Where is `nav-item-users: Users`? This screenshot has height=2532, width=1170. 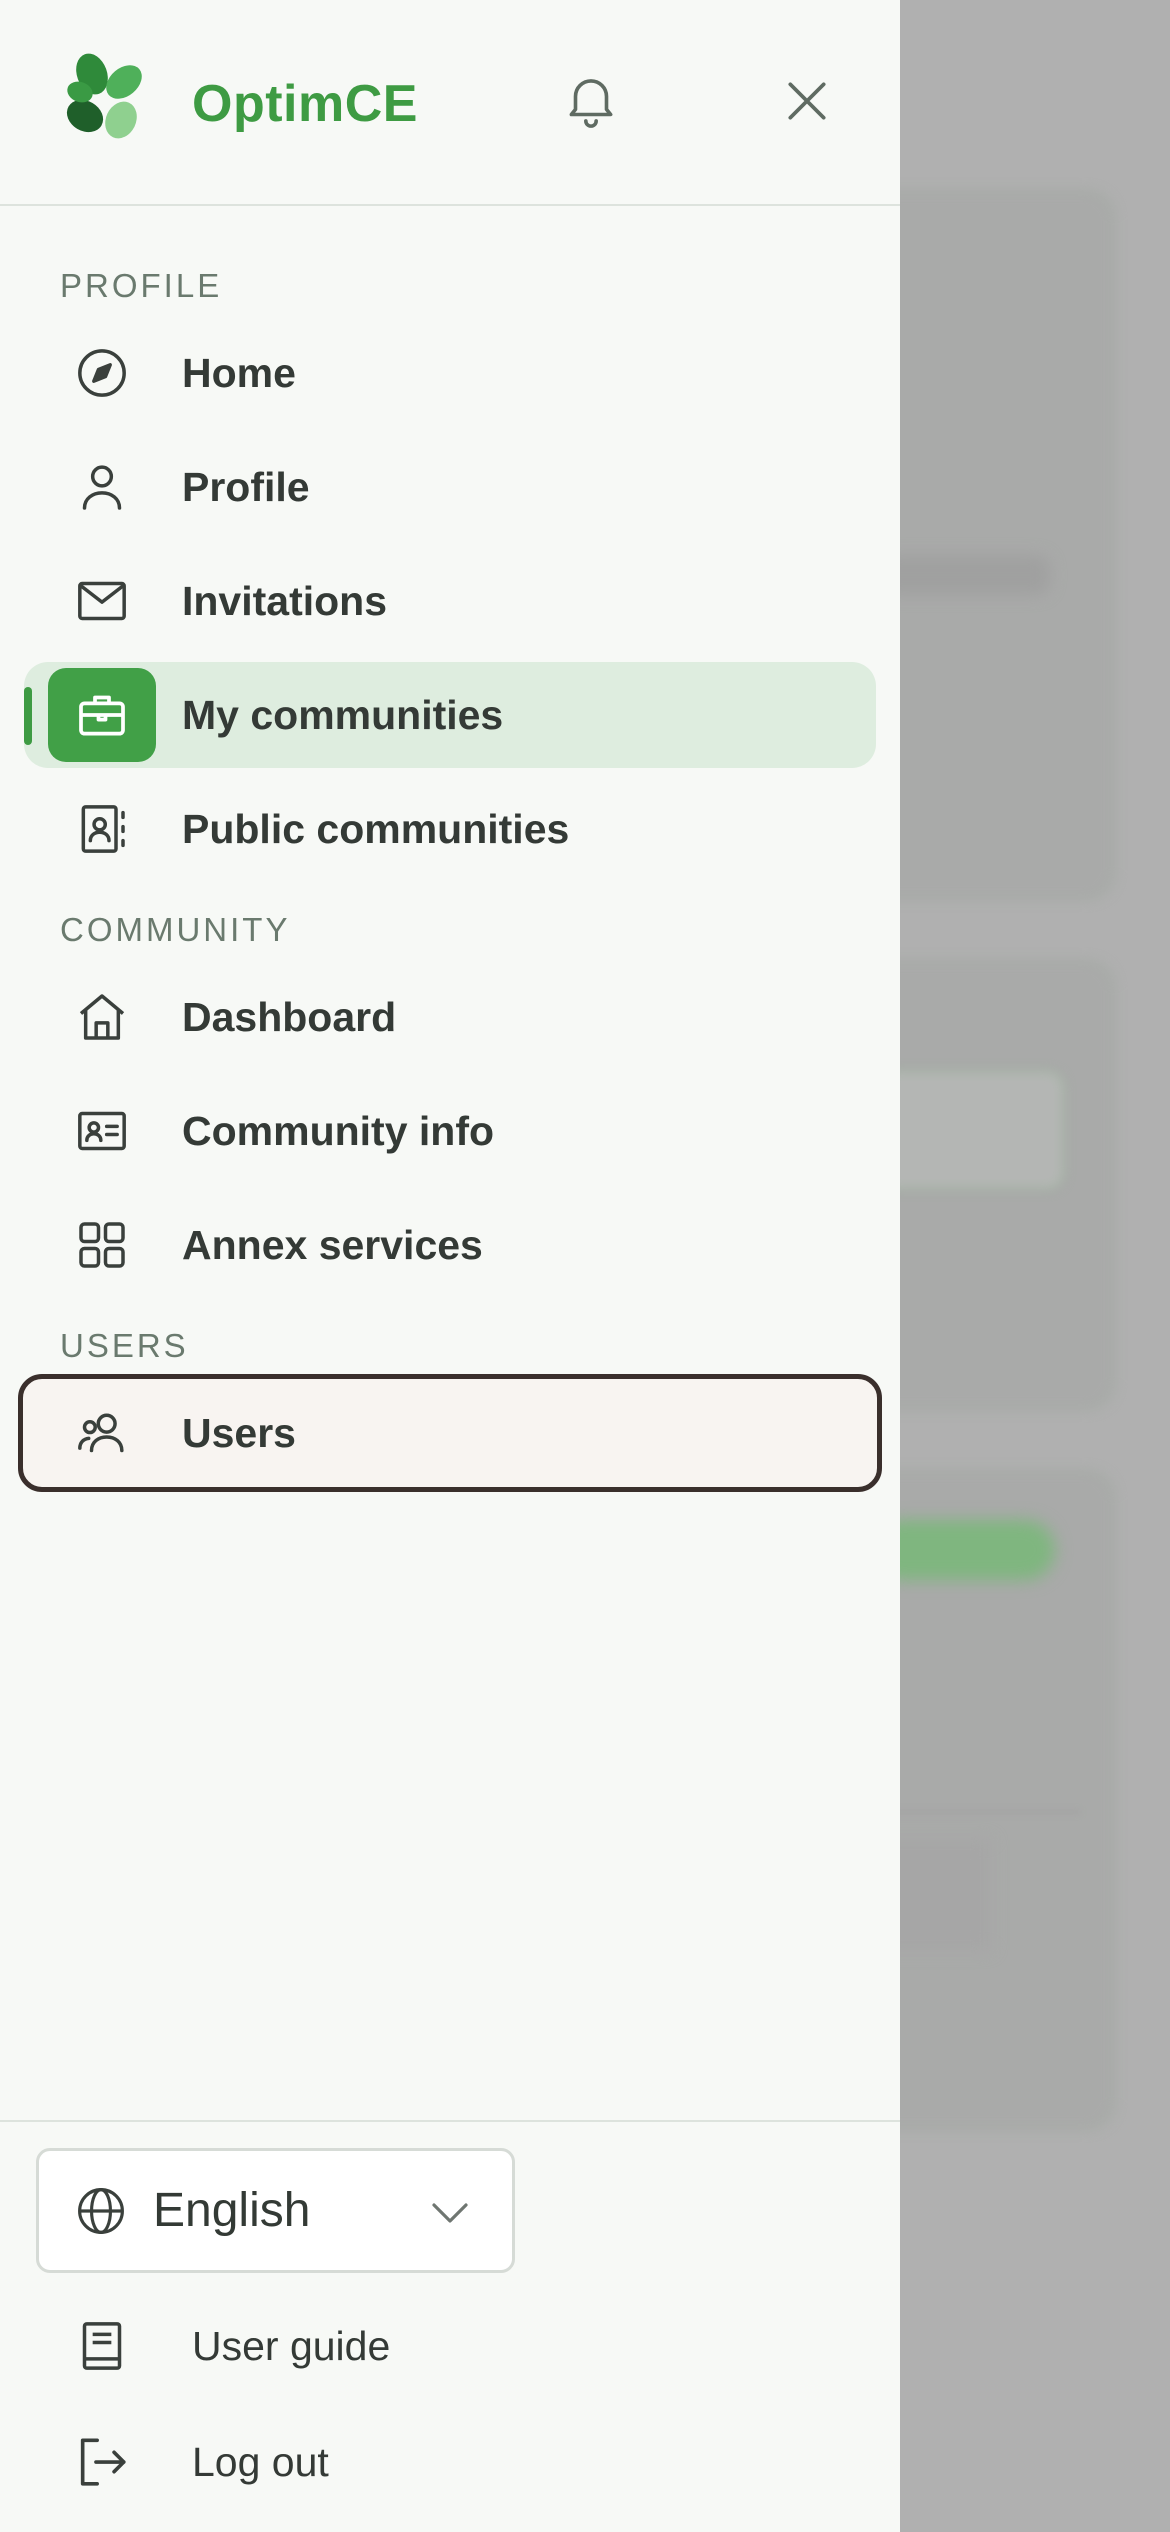 nav-item-users: Users is located at coordinates (450, 1433).